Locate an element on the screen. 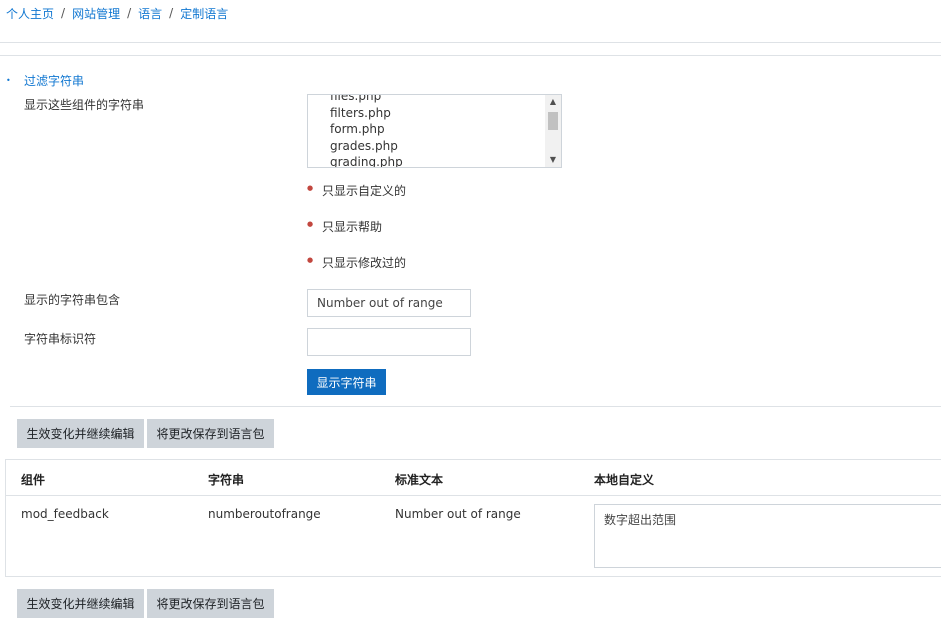 This screenshot has width=941, height=618. contains-label: 显示的字符串包含 is located at coordinates (72, 300).